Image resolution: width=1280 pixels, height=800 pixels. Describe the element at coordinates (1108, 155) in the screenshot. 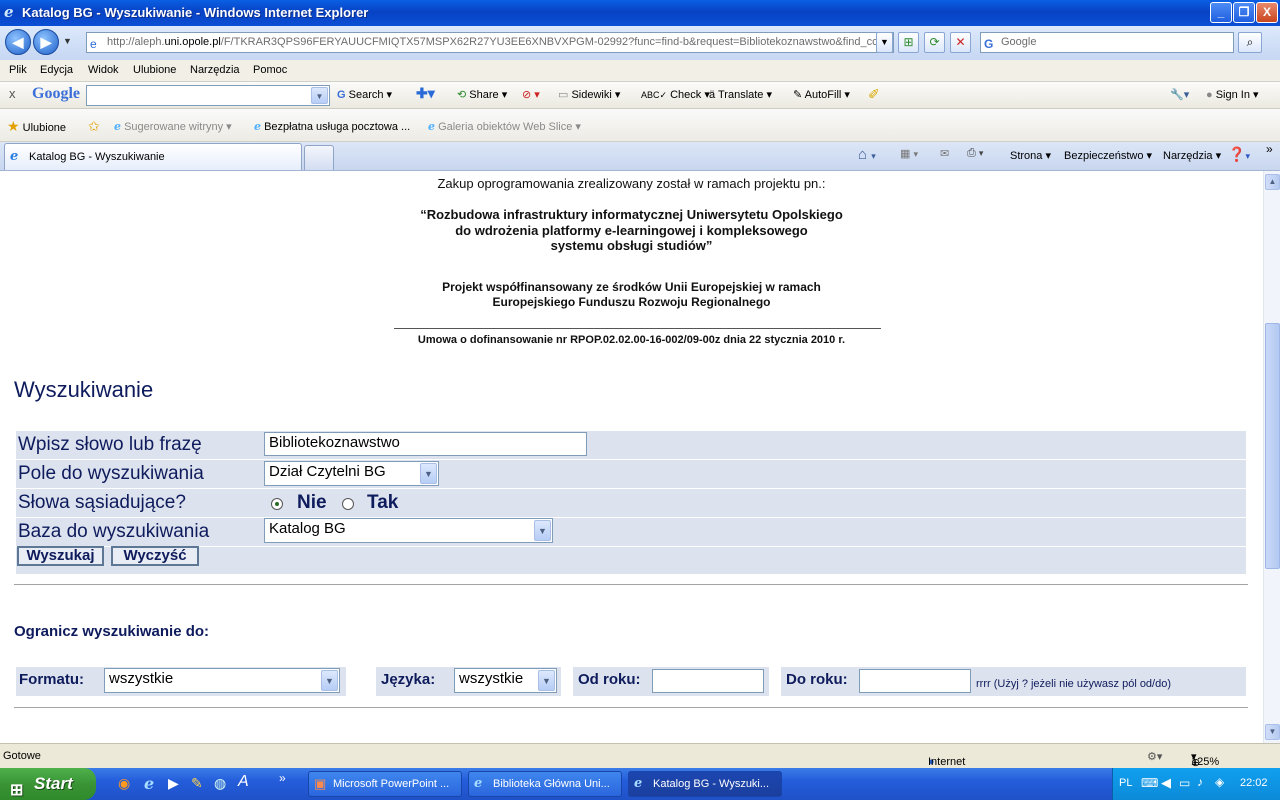

I see `safety-menu-button: Bezpieczeństwo ▾` at that location.